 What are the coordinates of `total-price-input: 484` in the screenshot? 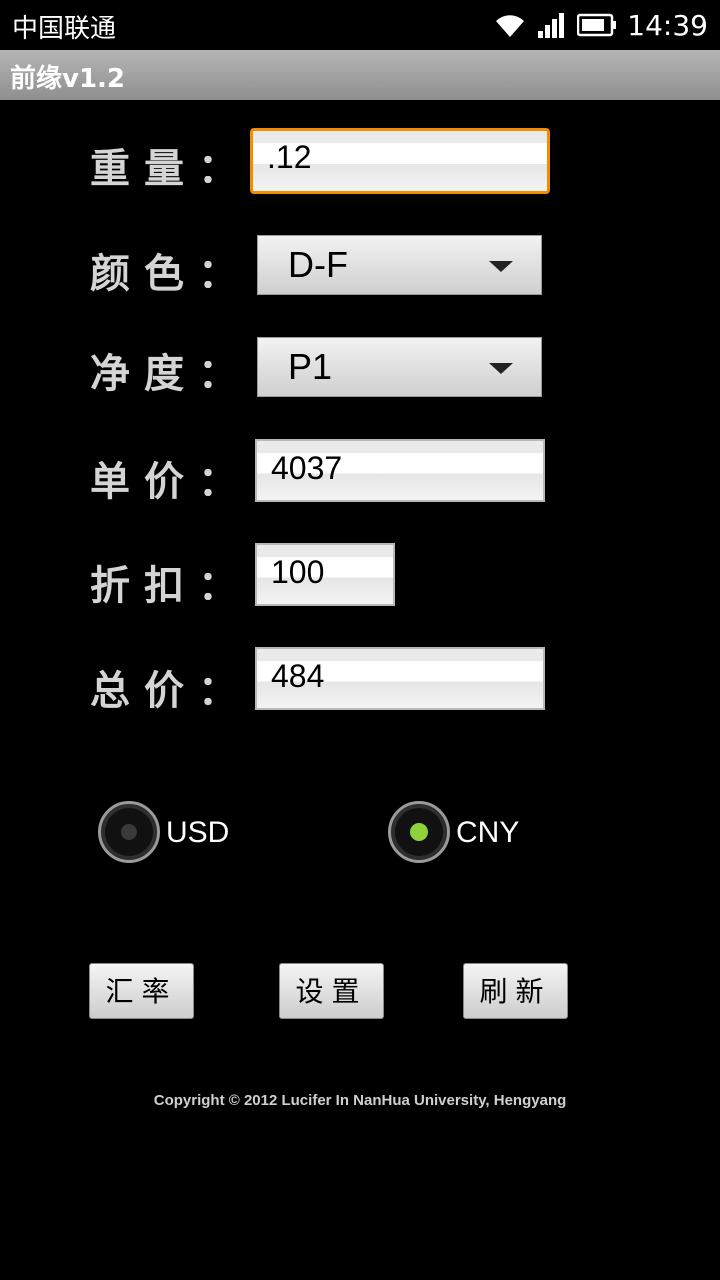 It's located at (400, 678).